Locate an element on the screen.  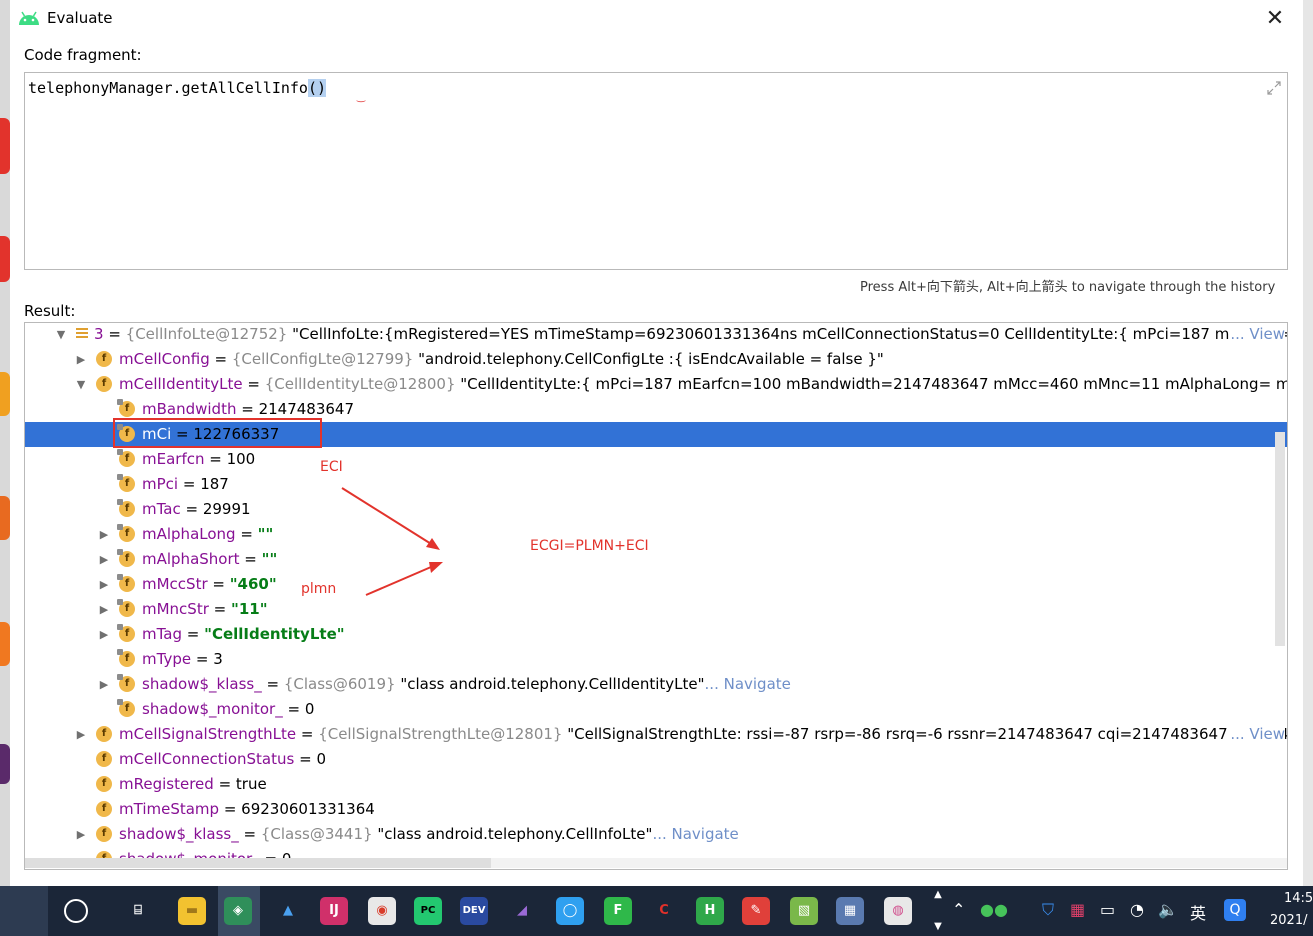
tree-row: f mTac = 29991 is located at coordinates (656, 509).